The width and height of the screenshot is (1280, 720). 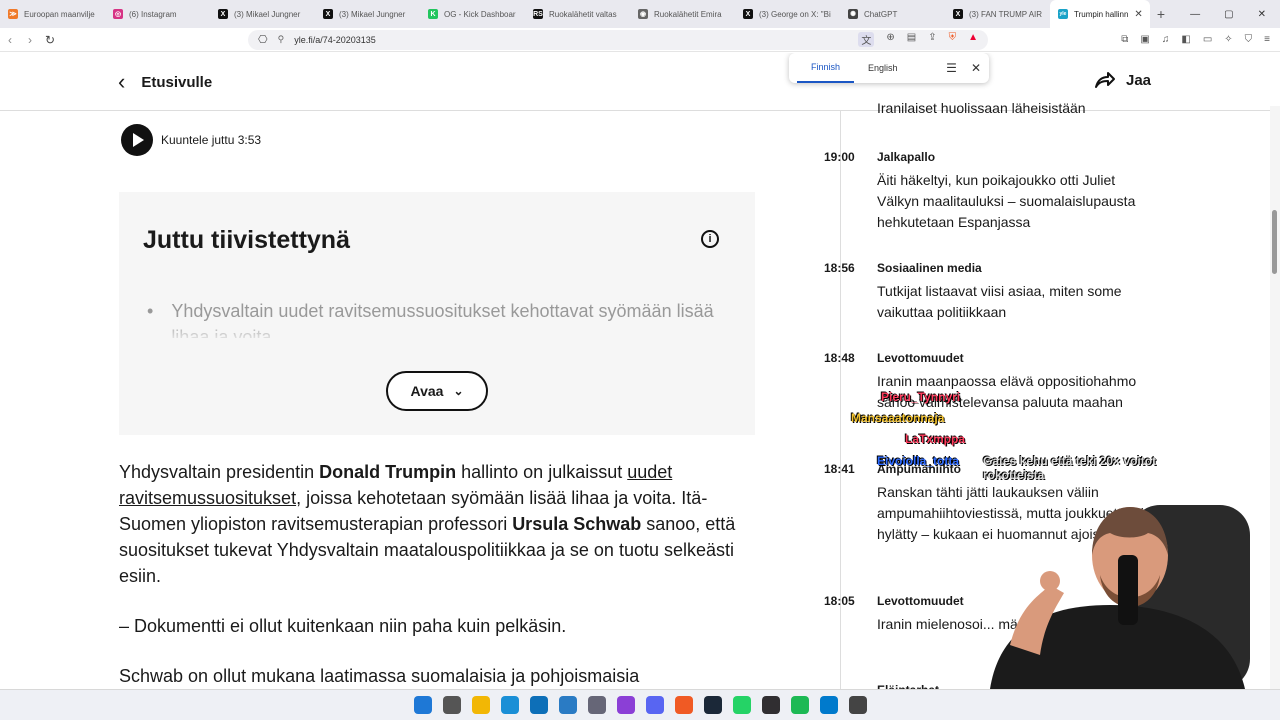 What do you see at coordinates (839, 358) in the screenshot?
I see `feed-time: 18:48` at bounding box center [839, 358].